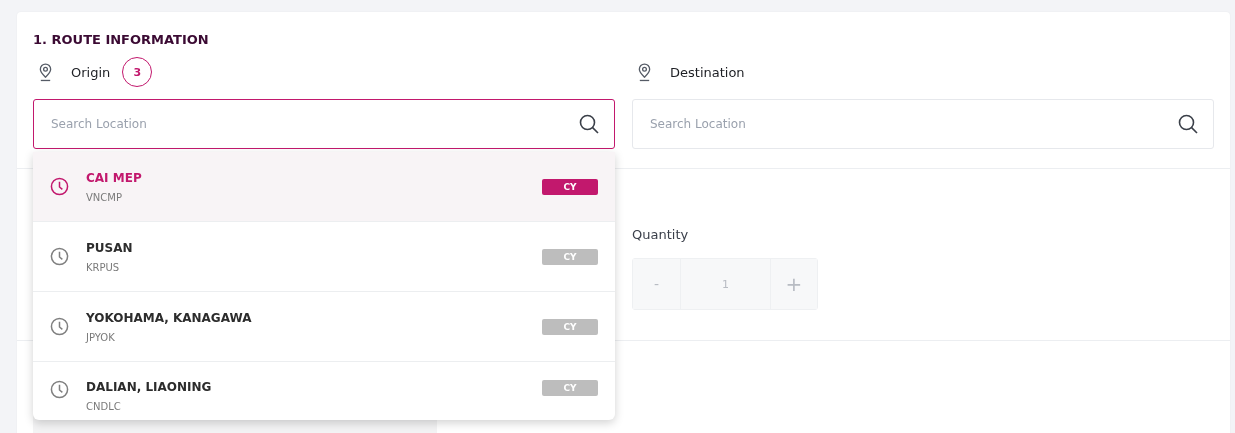 The width and height of the screenshot is (1235, 433). I want to click on search-field: Search Location, so click(324, 124).